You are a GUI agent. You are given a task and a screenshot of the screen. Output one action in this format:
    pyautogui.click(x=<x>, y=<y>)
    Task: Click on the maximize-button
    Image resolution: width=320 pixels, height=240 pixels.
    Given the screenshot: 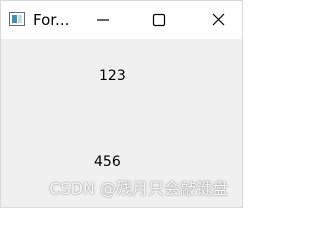 What is the action you would take?
    pyautogui.click(x=158, y=20)
    